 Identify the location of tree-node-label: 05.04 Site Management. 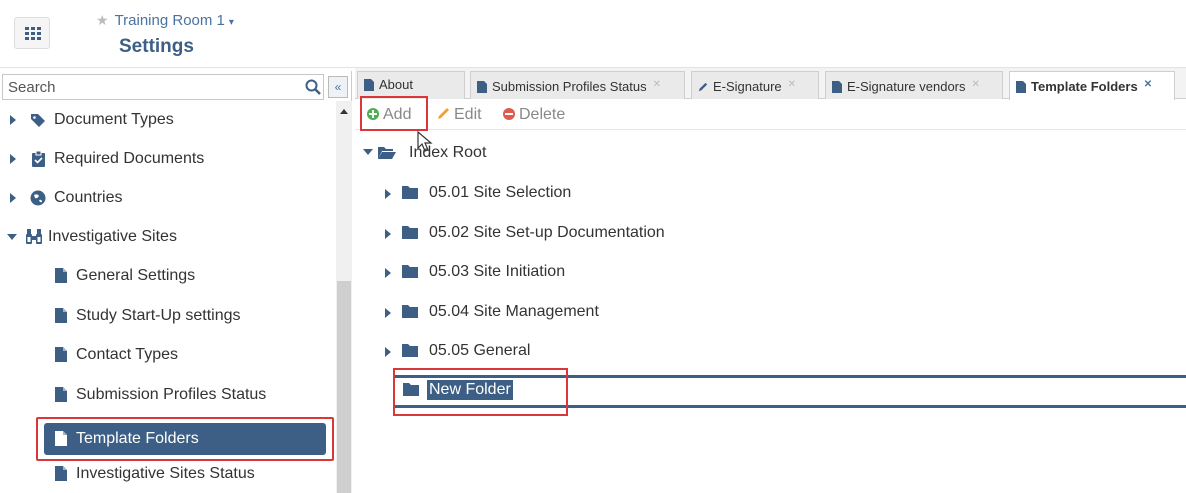
(514, 311).